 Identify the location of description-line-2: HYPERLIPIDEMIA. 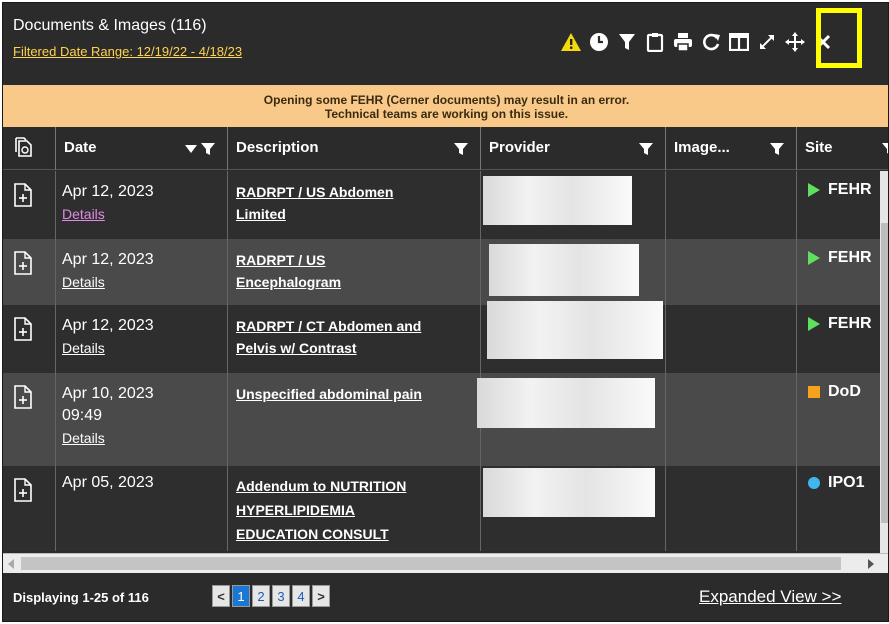
(356, 510).